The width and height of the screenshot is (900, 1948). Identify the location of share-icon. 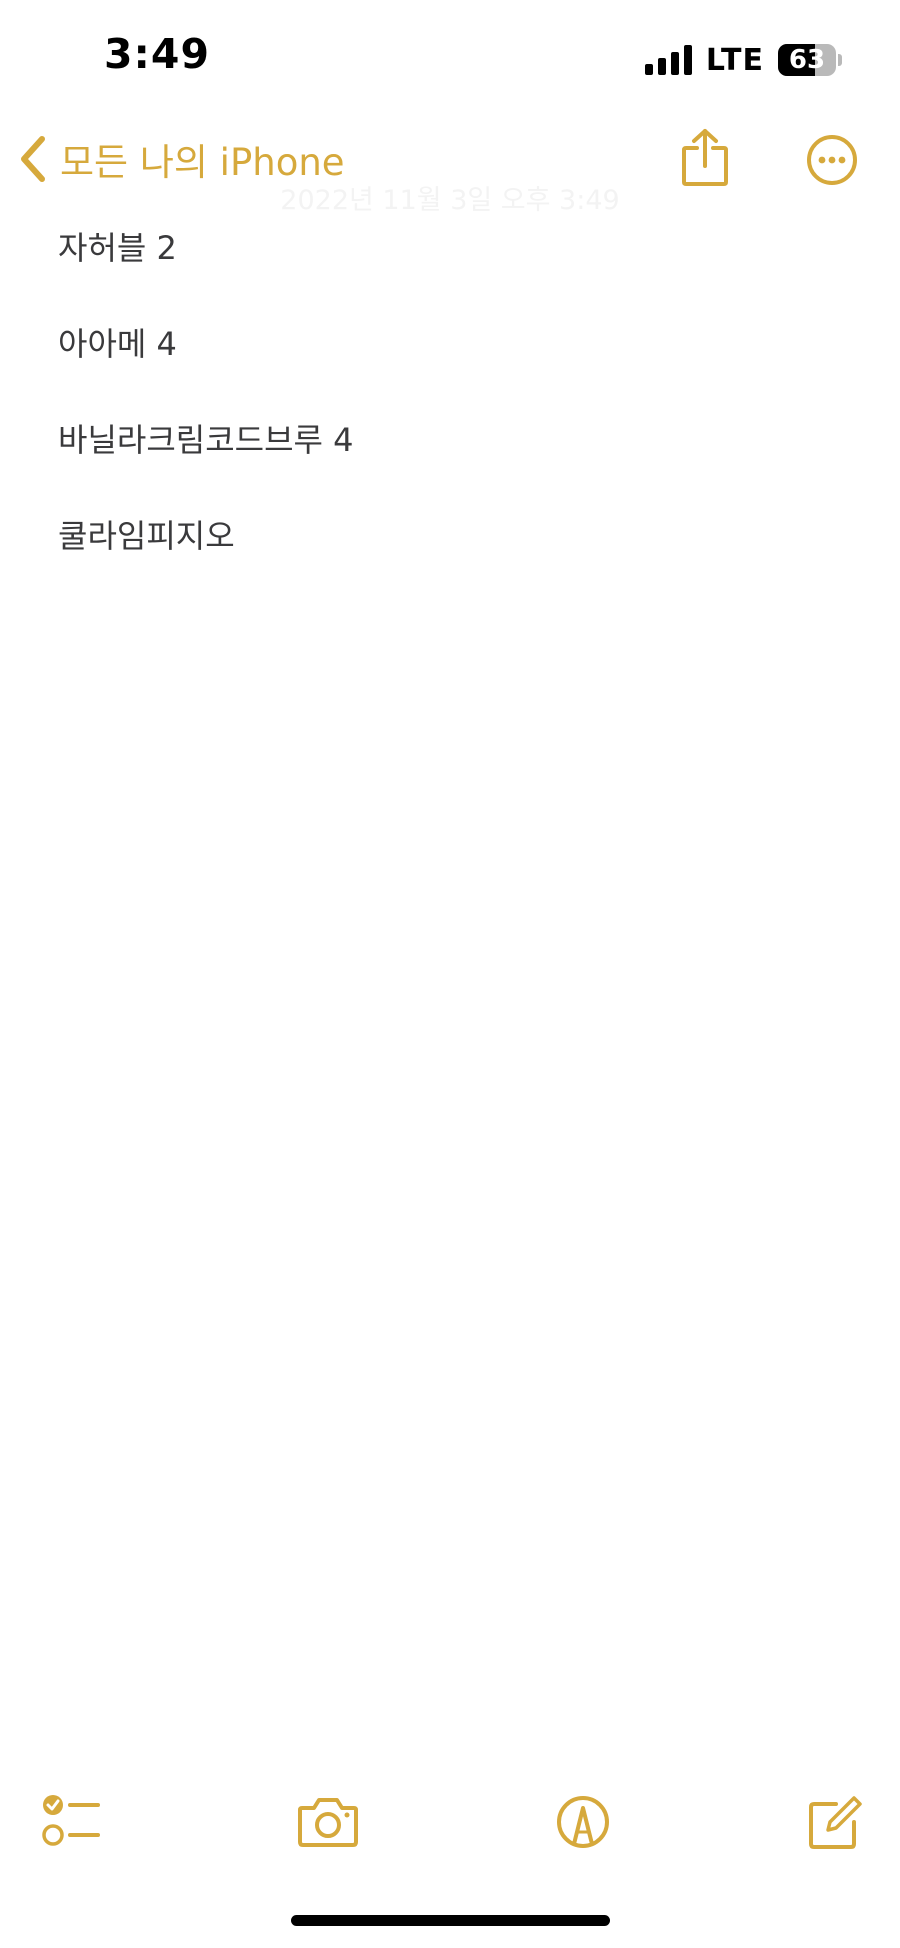
(705, 157).